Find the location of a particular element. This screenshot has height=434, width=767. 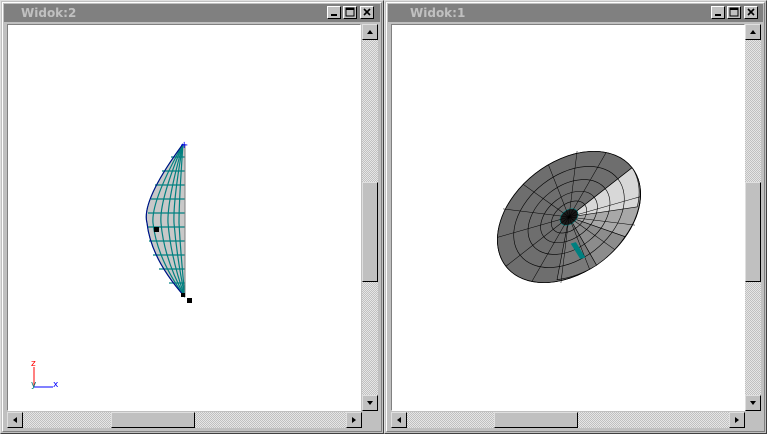

perspective-view-mesh is located at coordinates (569, 217).